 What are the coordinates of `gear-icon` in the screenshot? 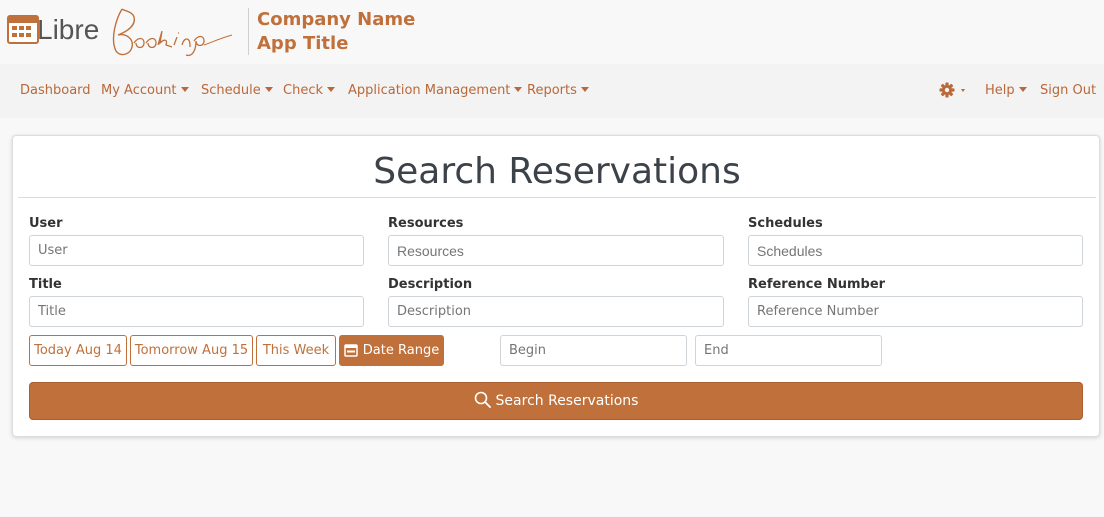 It's located at (952, 90).